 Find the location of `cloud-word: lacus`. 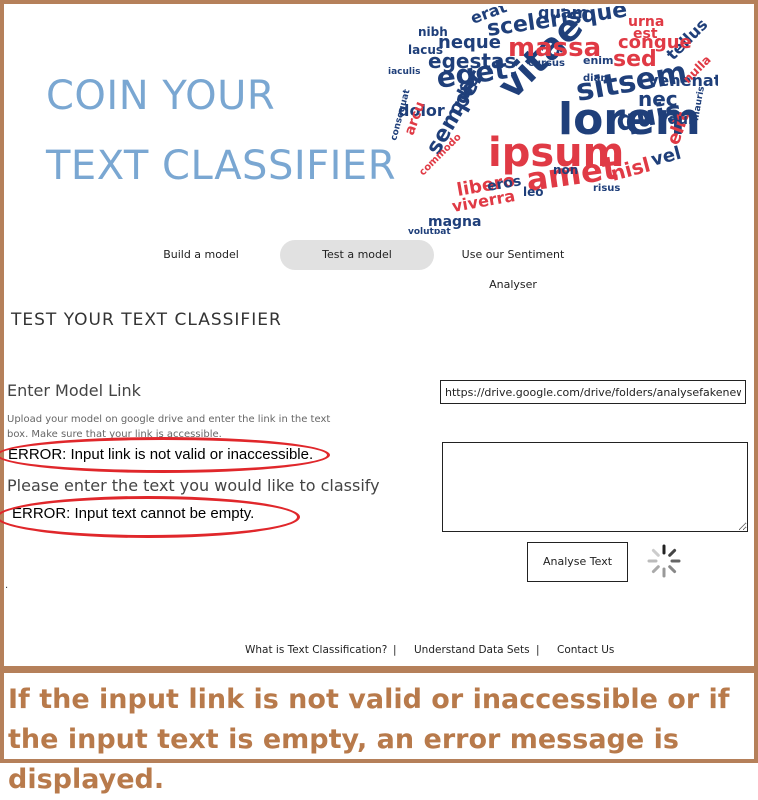

cloud-word: lacus is located at coordinates (425, 50).